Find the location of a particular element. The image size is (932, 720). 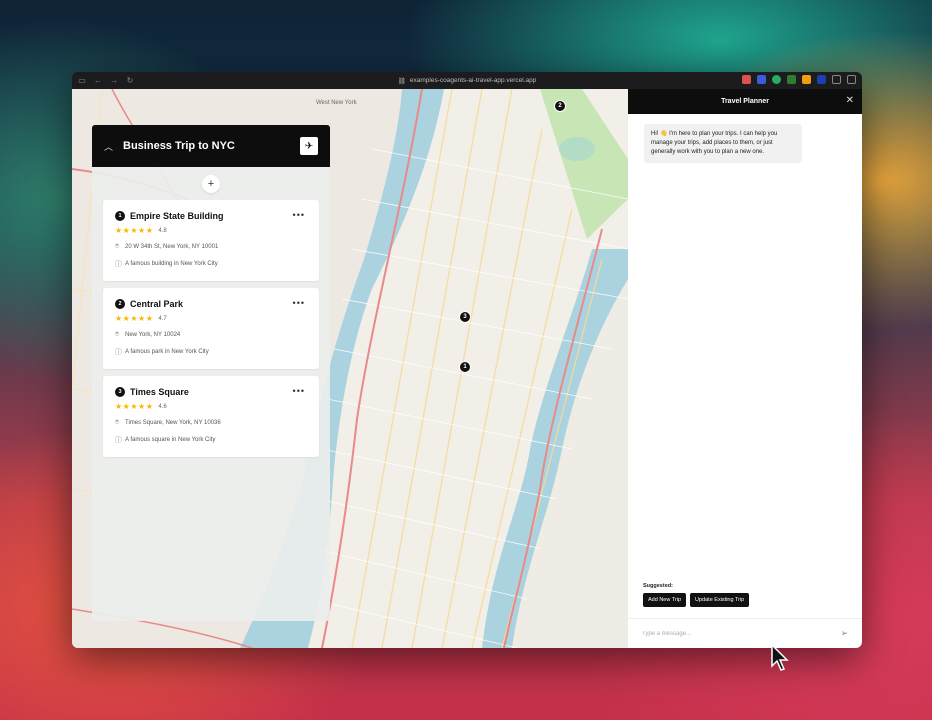

forward-icon: → is located at coordinates (114, 81).